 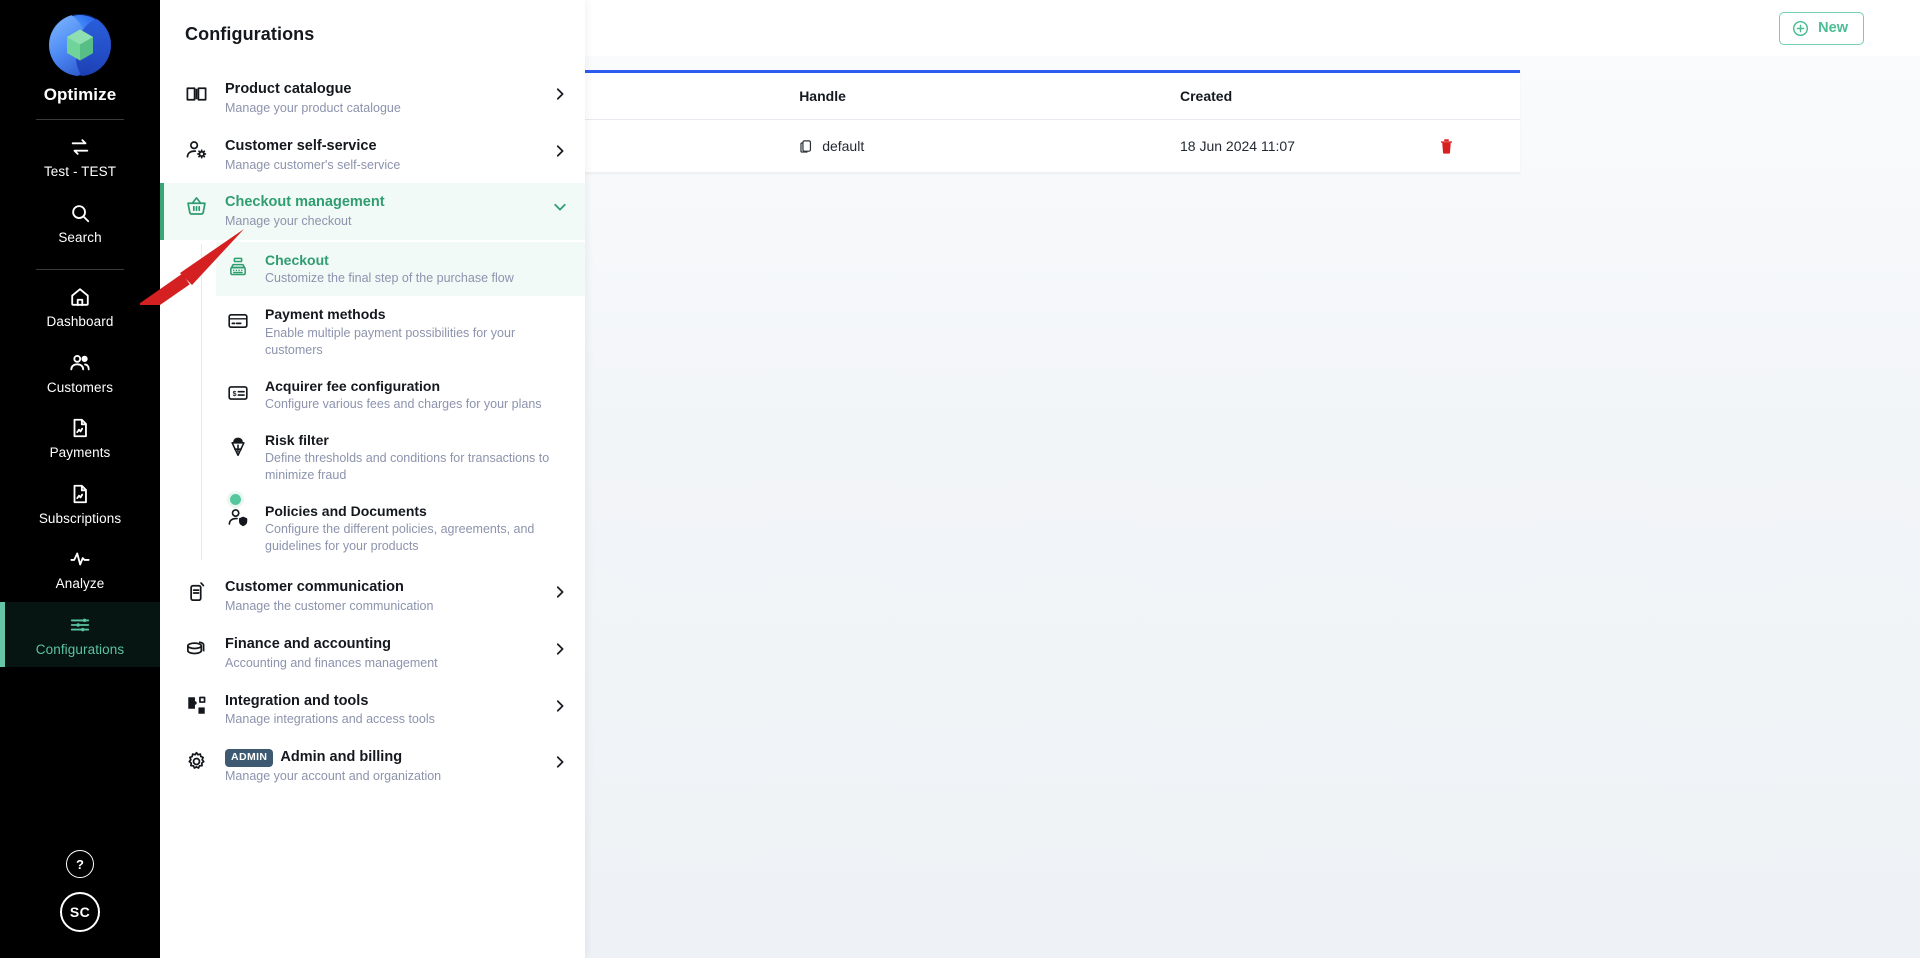 I want to click on delete-row-button, so click(x=1446, y=146).